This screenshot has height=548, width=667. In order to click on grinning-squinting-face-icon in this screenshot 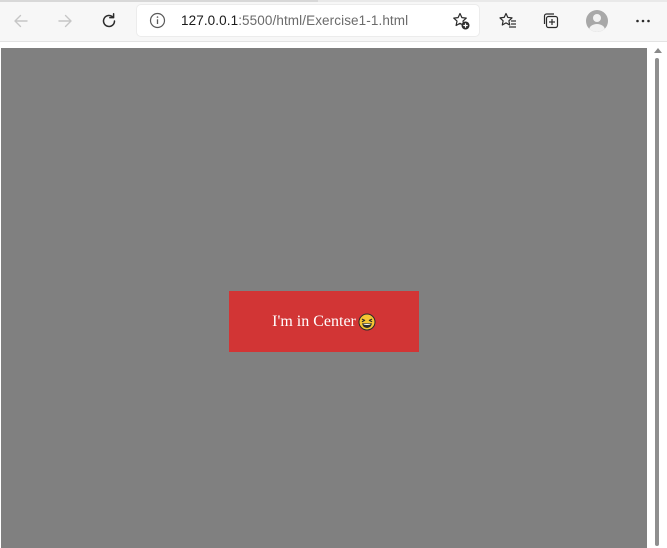, I will do `click(367, 321)`.